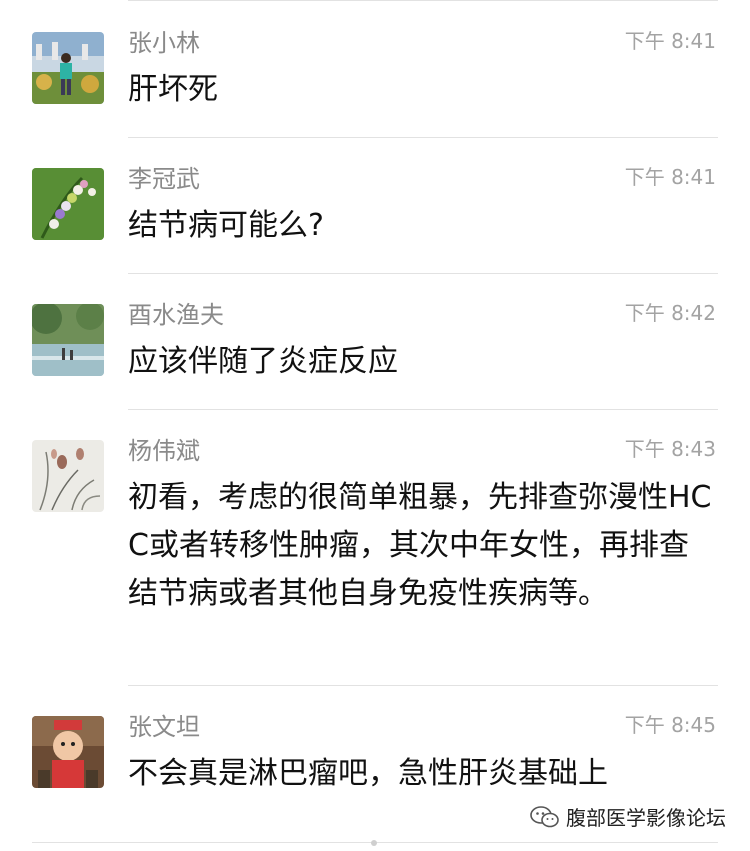  Describe the element at coordinates (164, 43) in the screenshot. I see `sender-name: 张小林` at that location.